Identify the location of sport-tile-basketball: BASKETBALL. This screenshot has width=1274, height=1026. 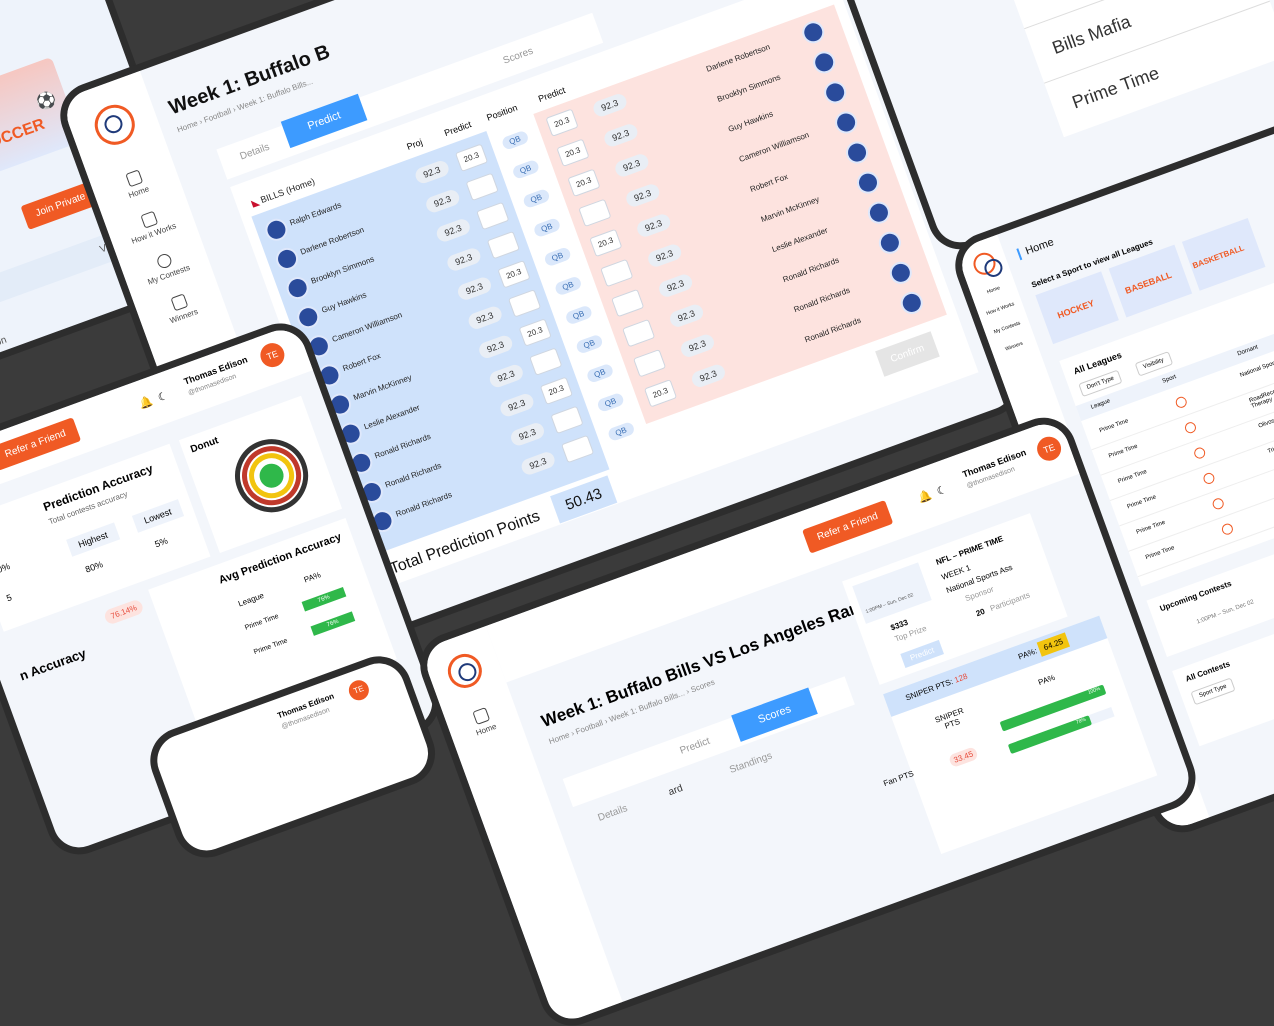
(1223, 254).